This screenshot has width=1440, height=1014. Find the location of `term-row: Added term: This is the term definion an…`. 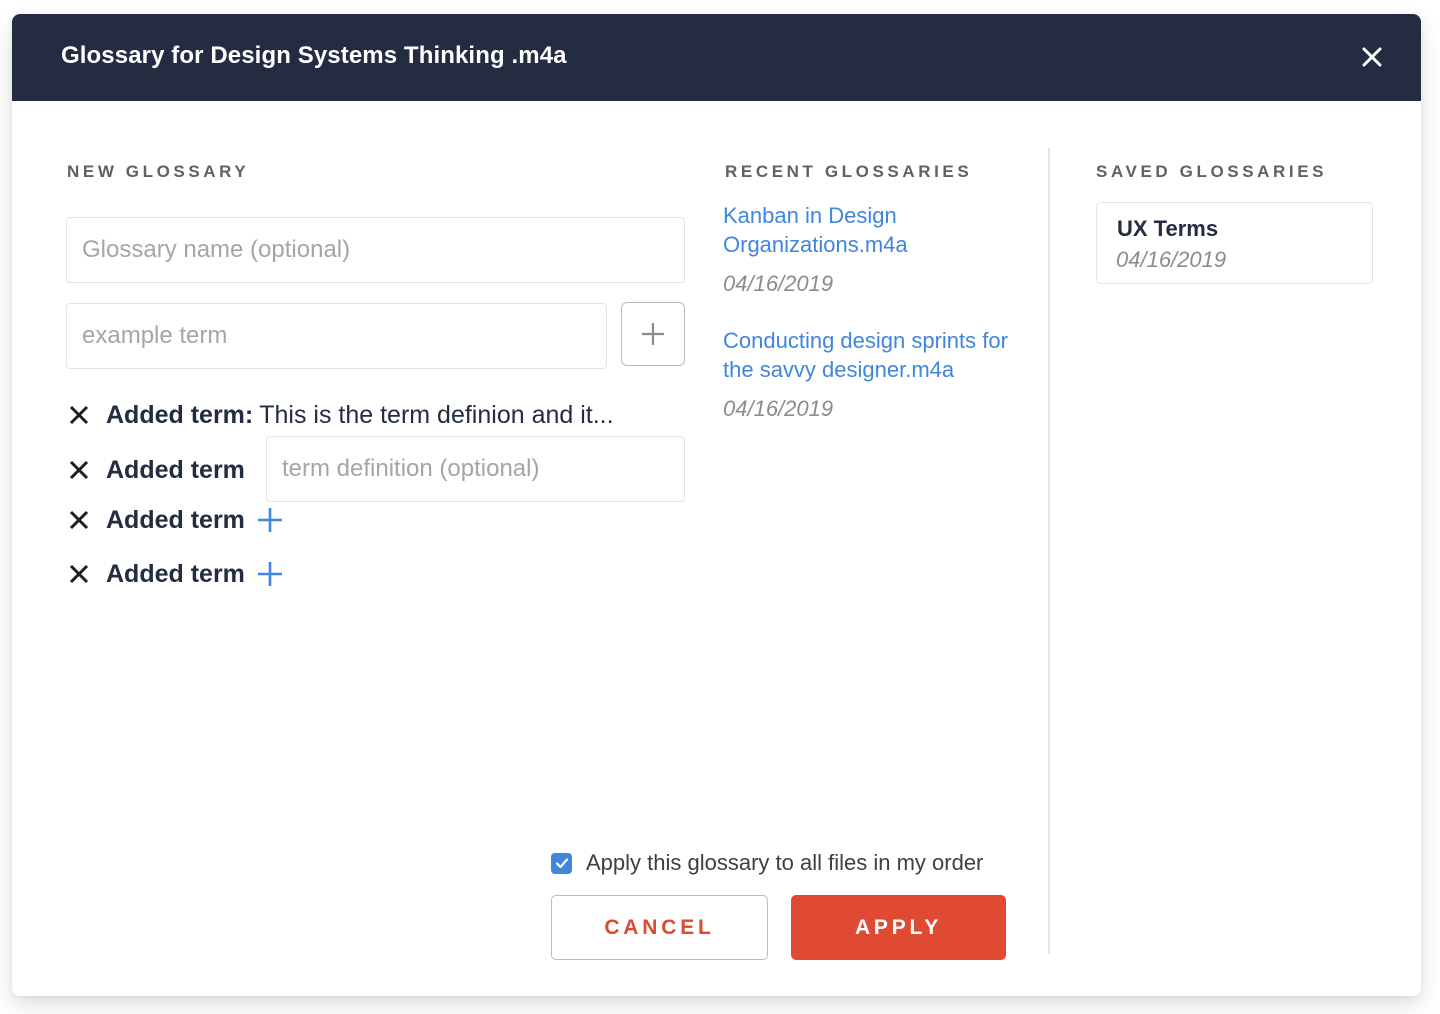

term-row: Added term: This is the term definion an… is located at coordinates (340, 415).